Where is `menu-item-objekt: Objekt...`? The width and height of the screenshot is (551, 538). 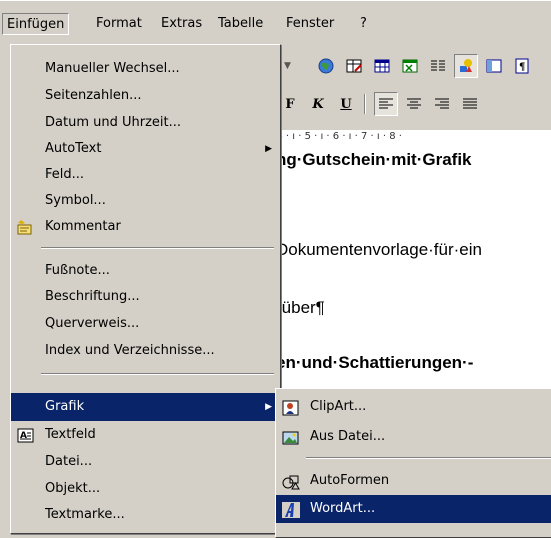
menu-item-objekt: Objekt... is located at coordinates (145, 489).